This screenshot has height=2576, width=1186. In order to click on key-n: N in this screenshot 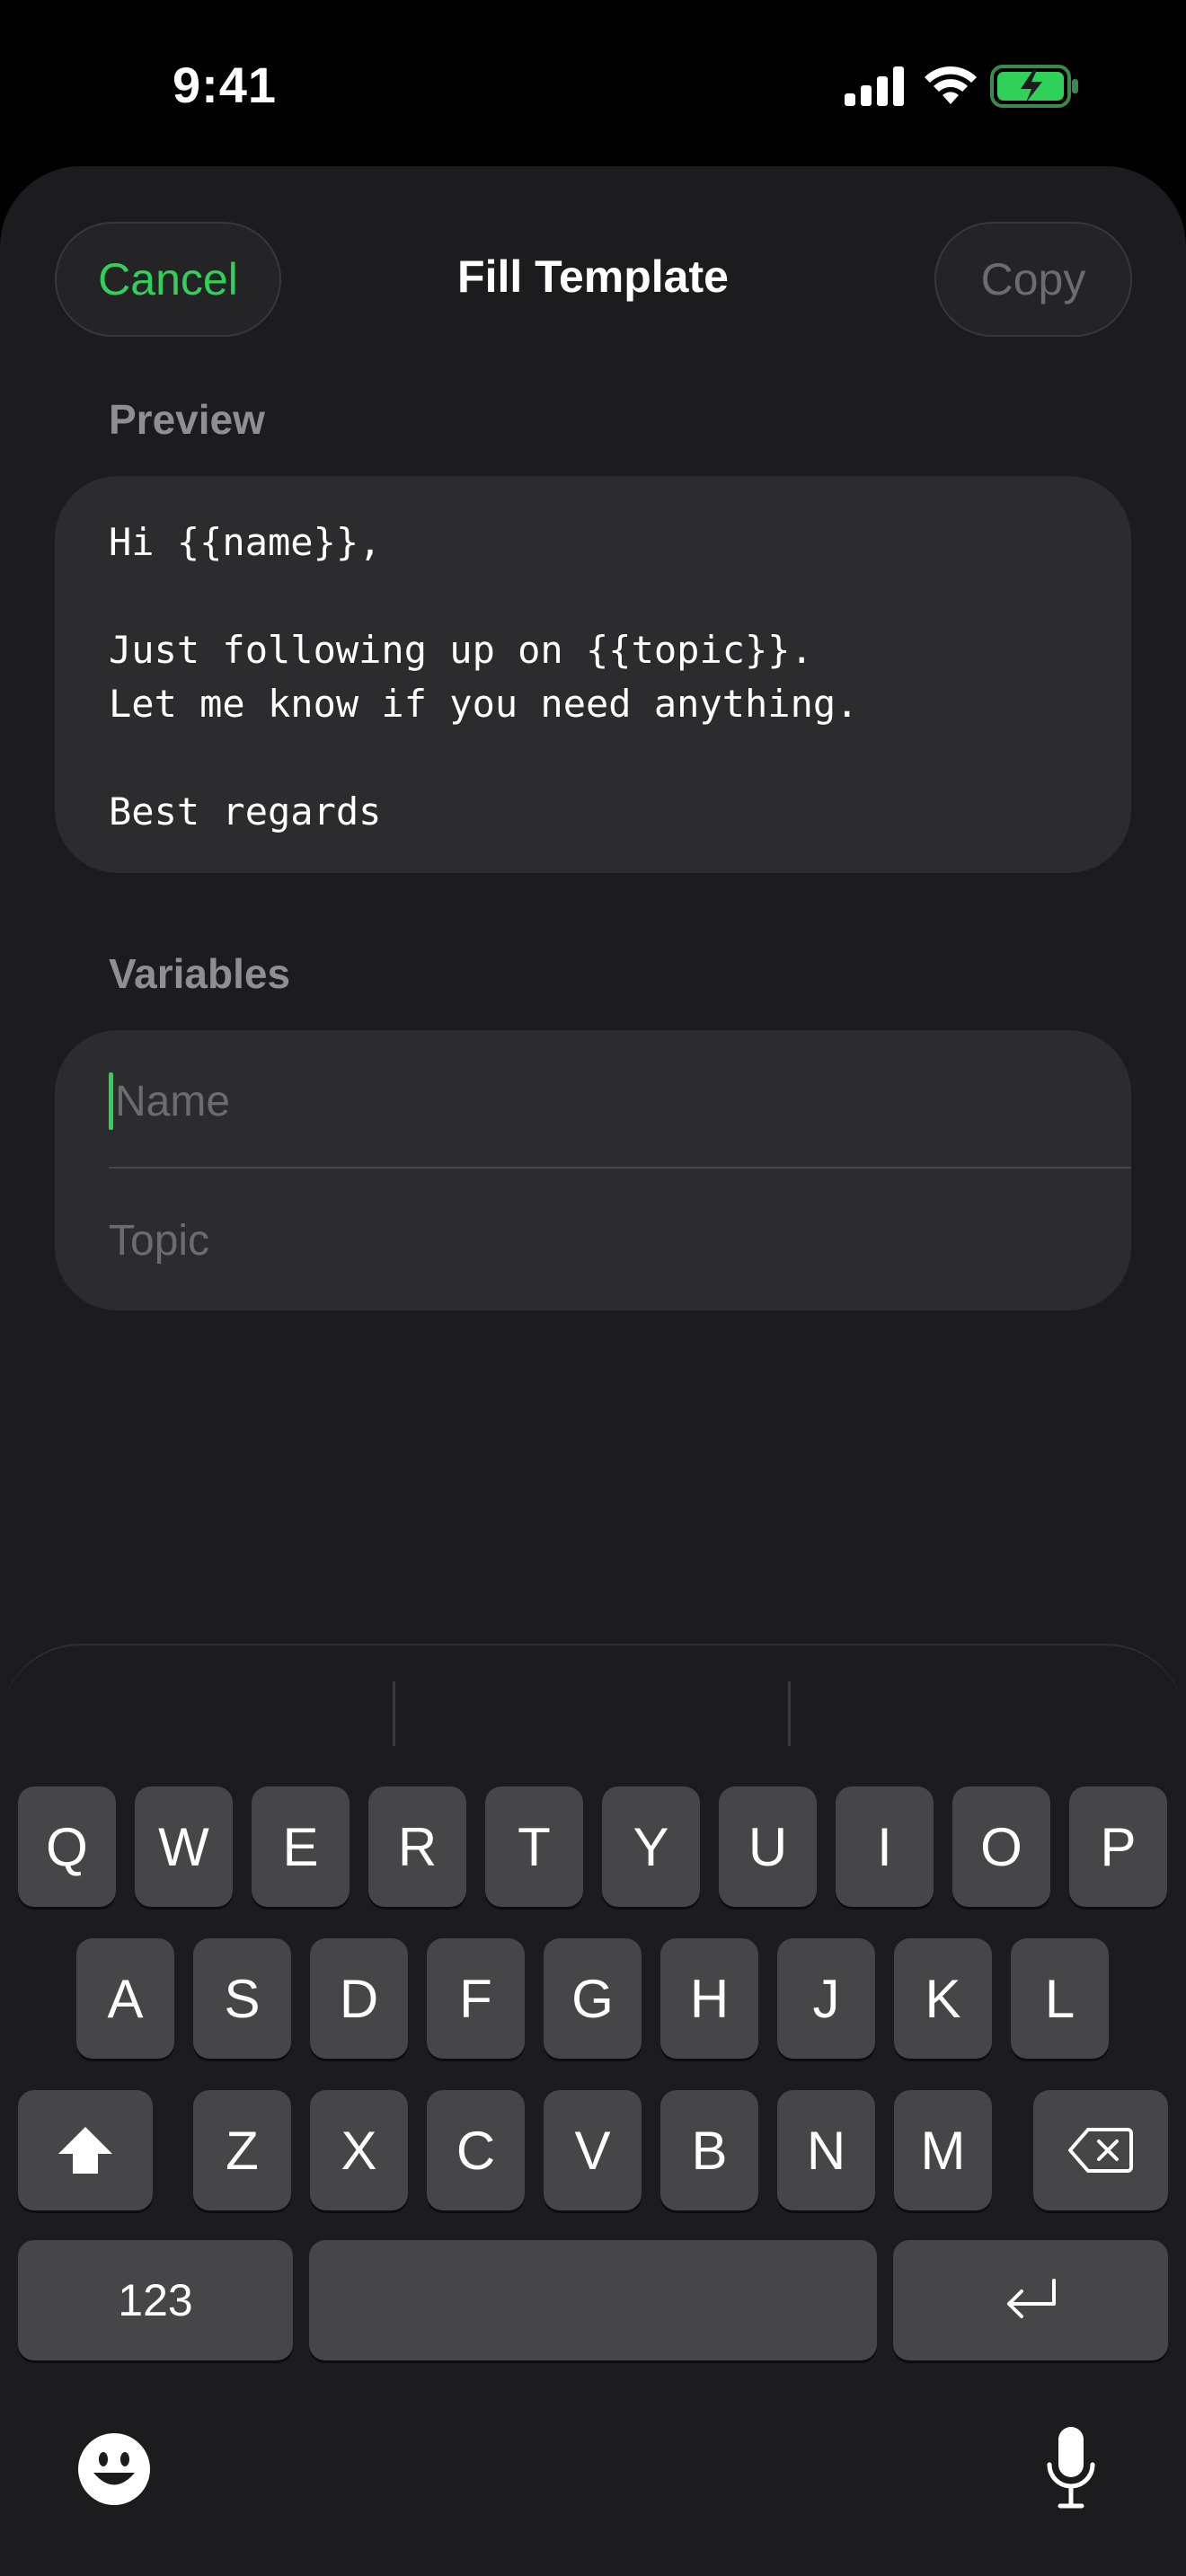, I will do `click(826, 2150)`.